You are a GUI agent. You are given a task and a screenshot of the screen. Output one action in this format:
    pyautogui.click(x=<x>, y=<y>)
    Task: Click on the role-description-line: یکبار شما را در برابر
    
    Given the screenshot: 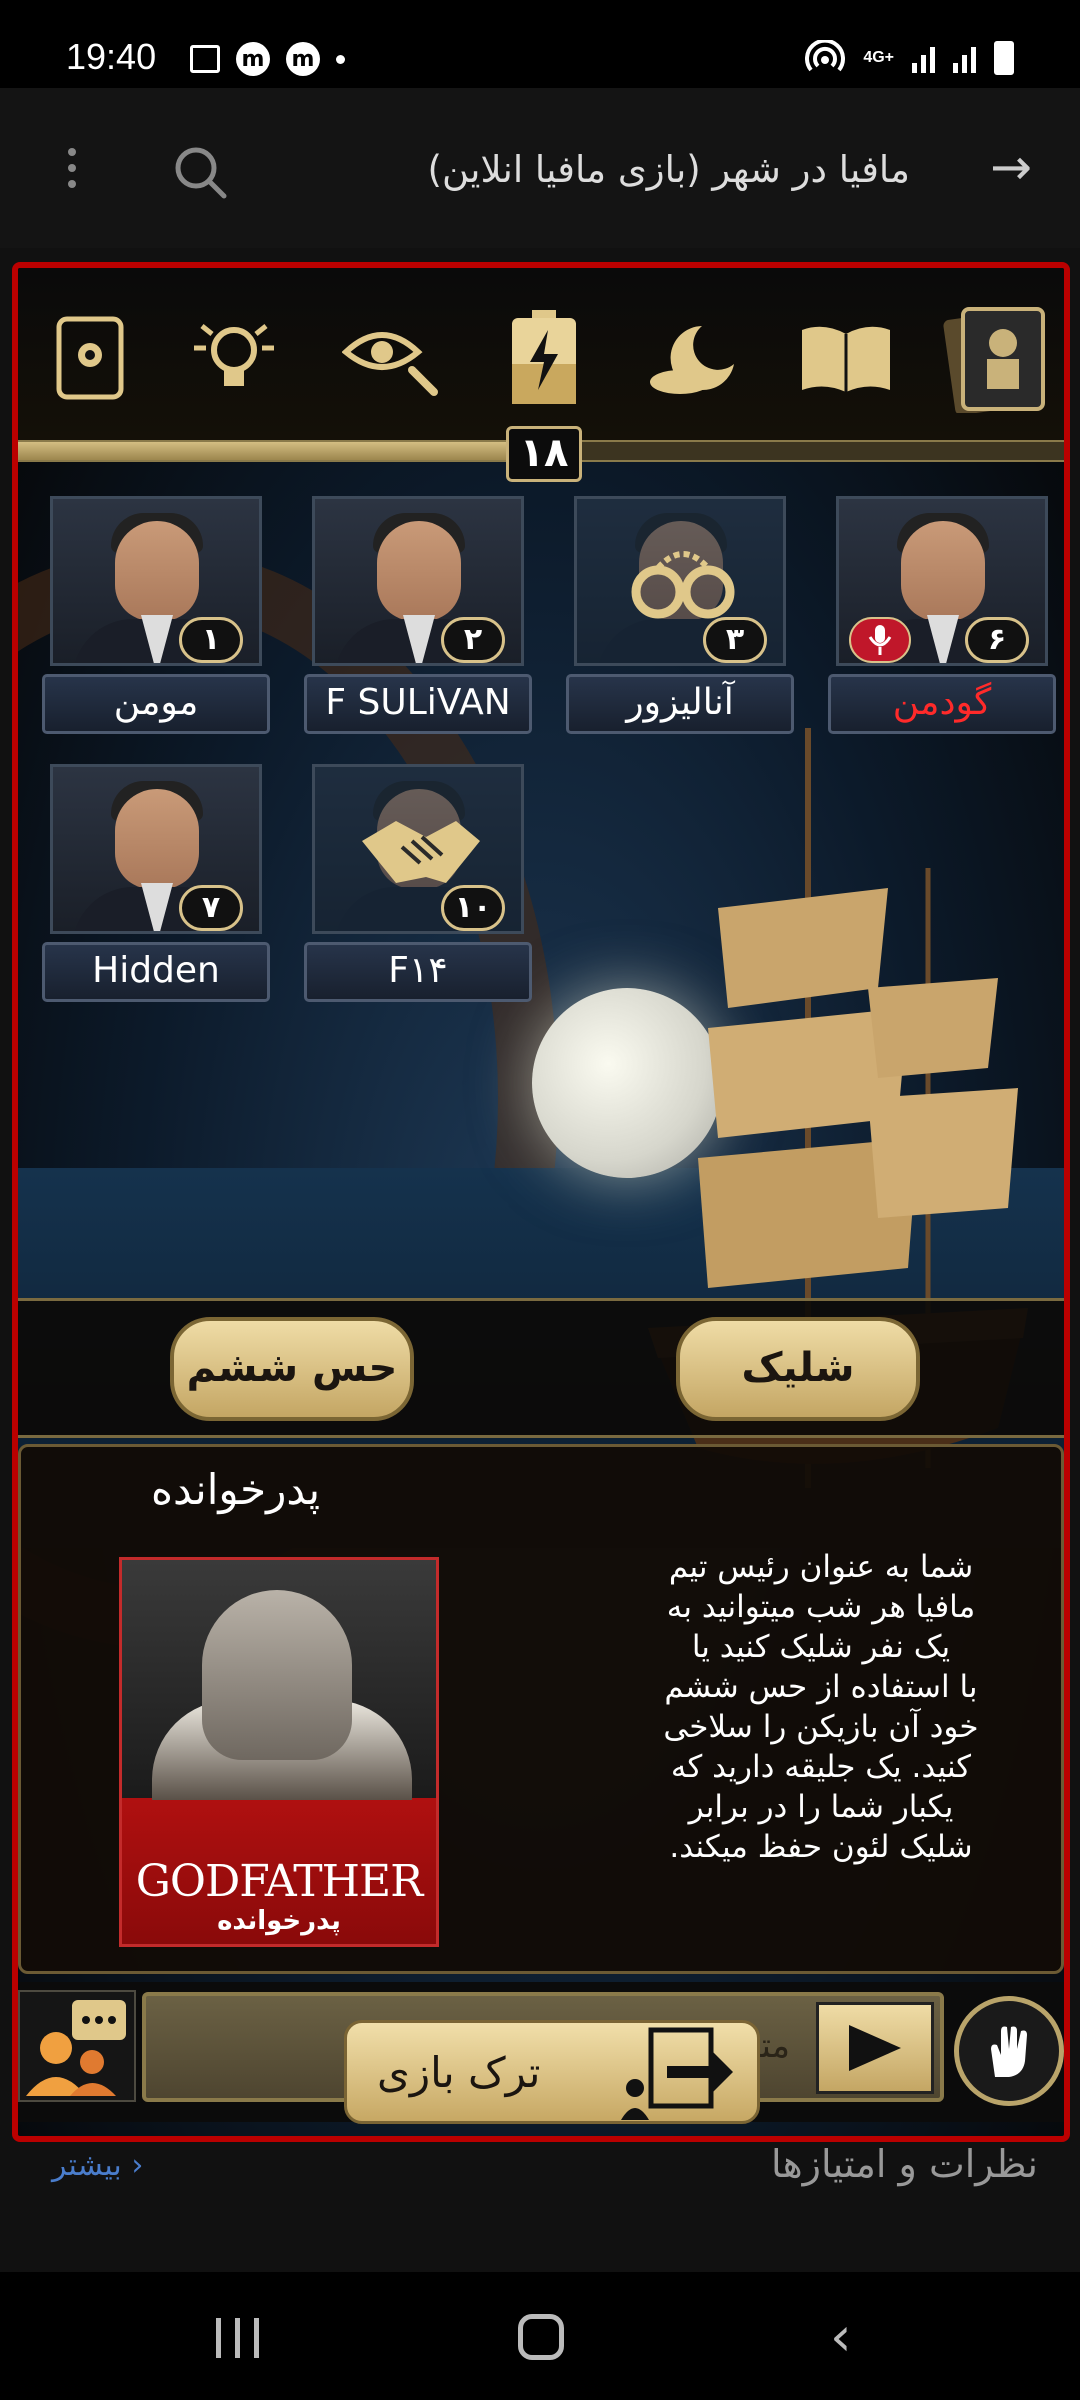 What is the action you would take?
    pyautogui.click(x=821, y=1807)
    